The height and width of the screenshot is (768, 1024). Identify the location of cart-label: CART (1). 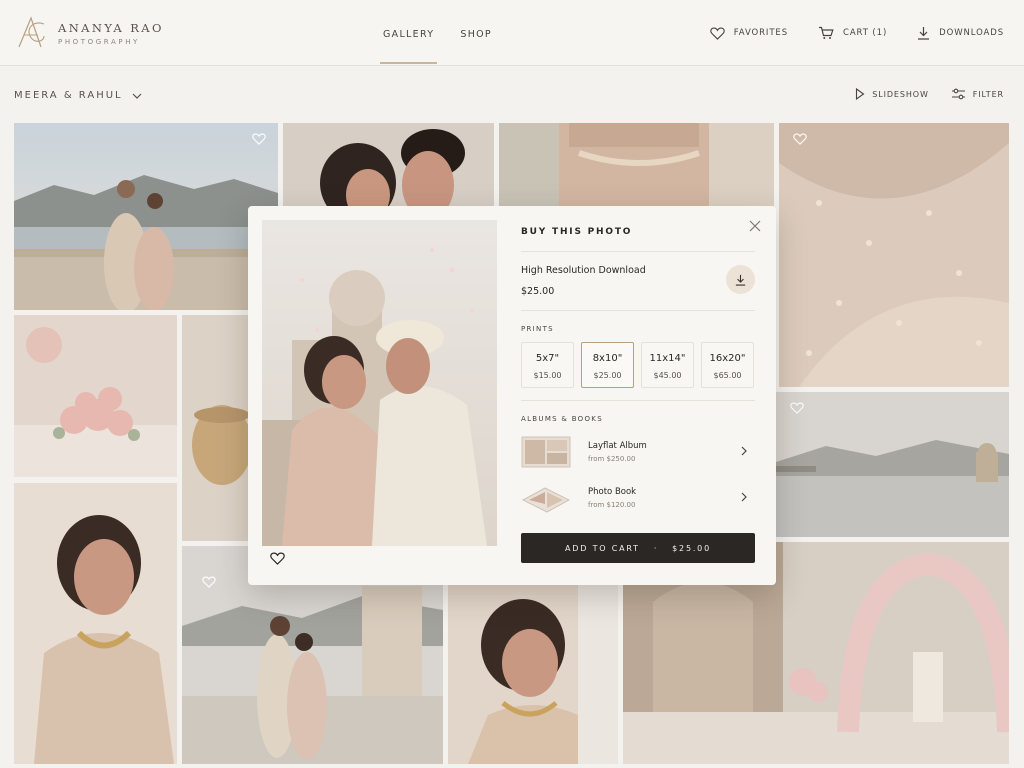
(865, 33).